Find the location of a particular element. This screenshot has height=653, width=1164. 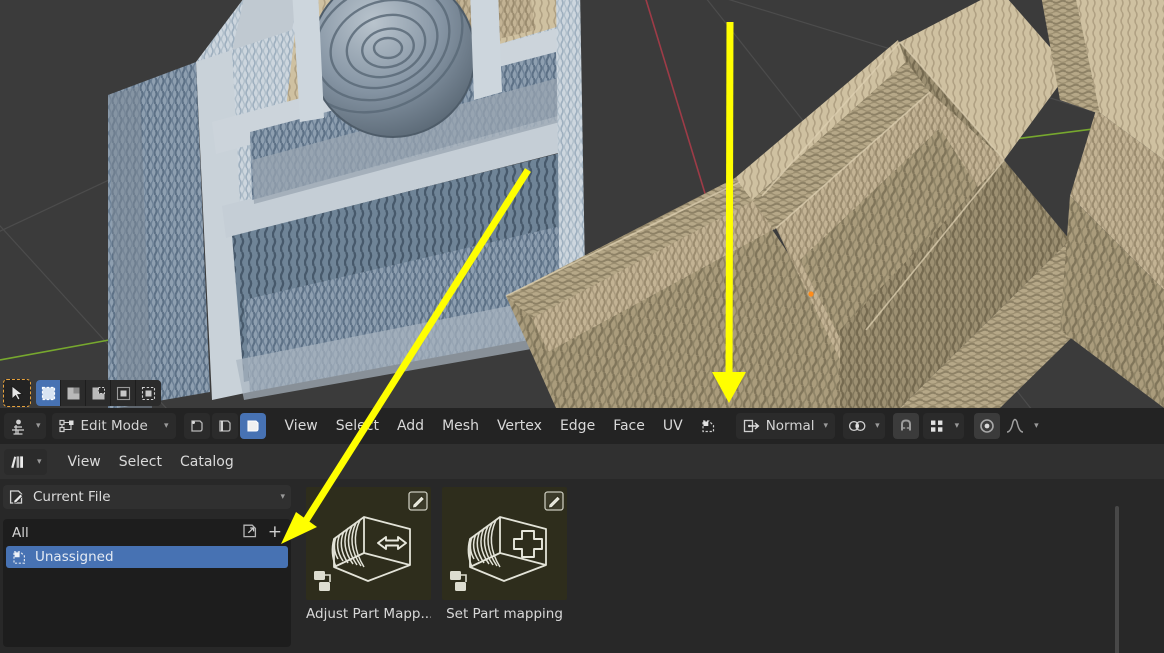

transform-pivot-icon is located at coordinates (857, 426).